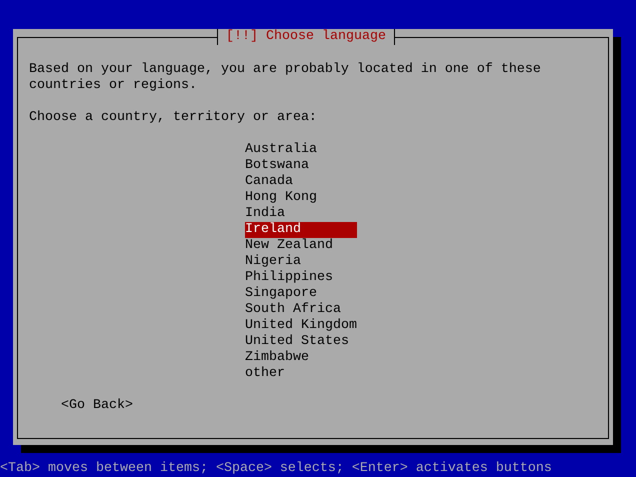  What do you see at coordinates (301, 374) in the screenshot?
I see `country-option: other` at bounding box center [301, 374].